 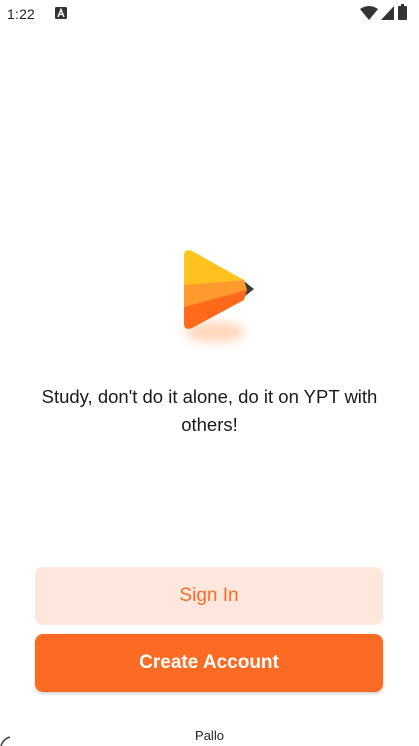 I want to click on sign-in-button: Sign In, so click(x=209, y=596).